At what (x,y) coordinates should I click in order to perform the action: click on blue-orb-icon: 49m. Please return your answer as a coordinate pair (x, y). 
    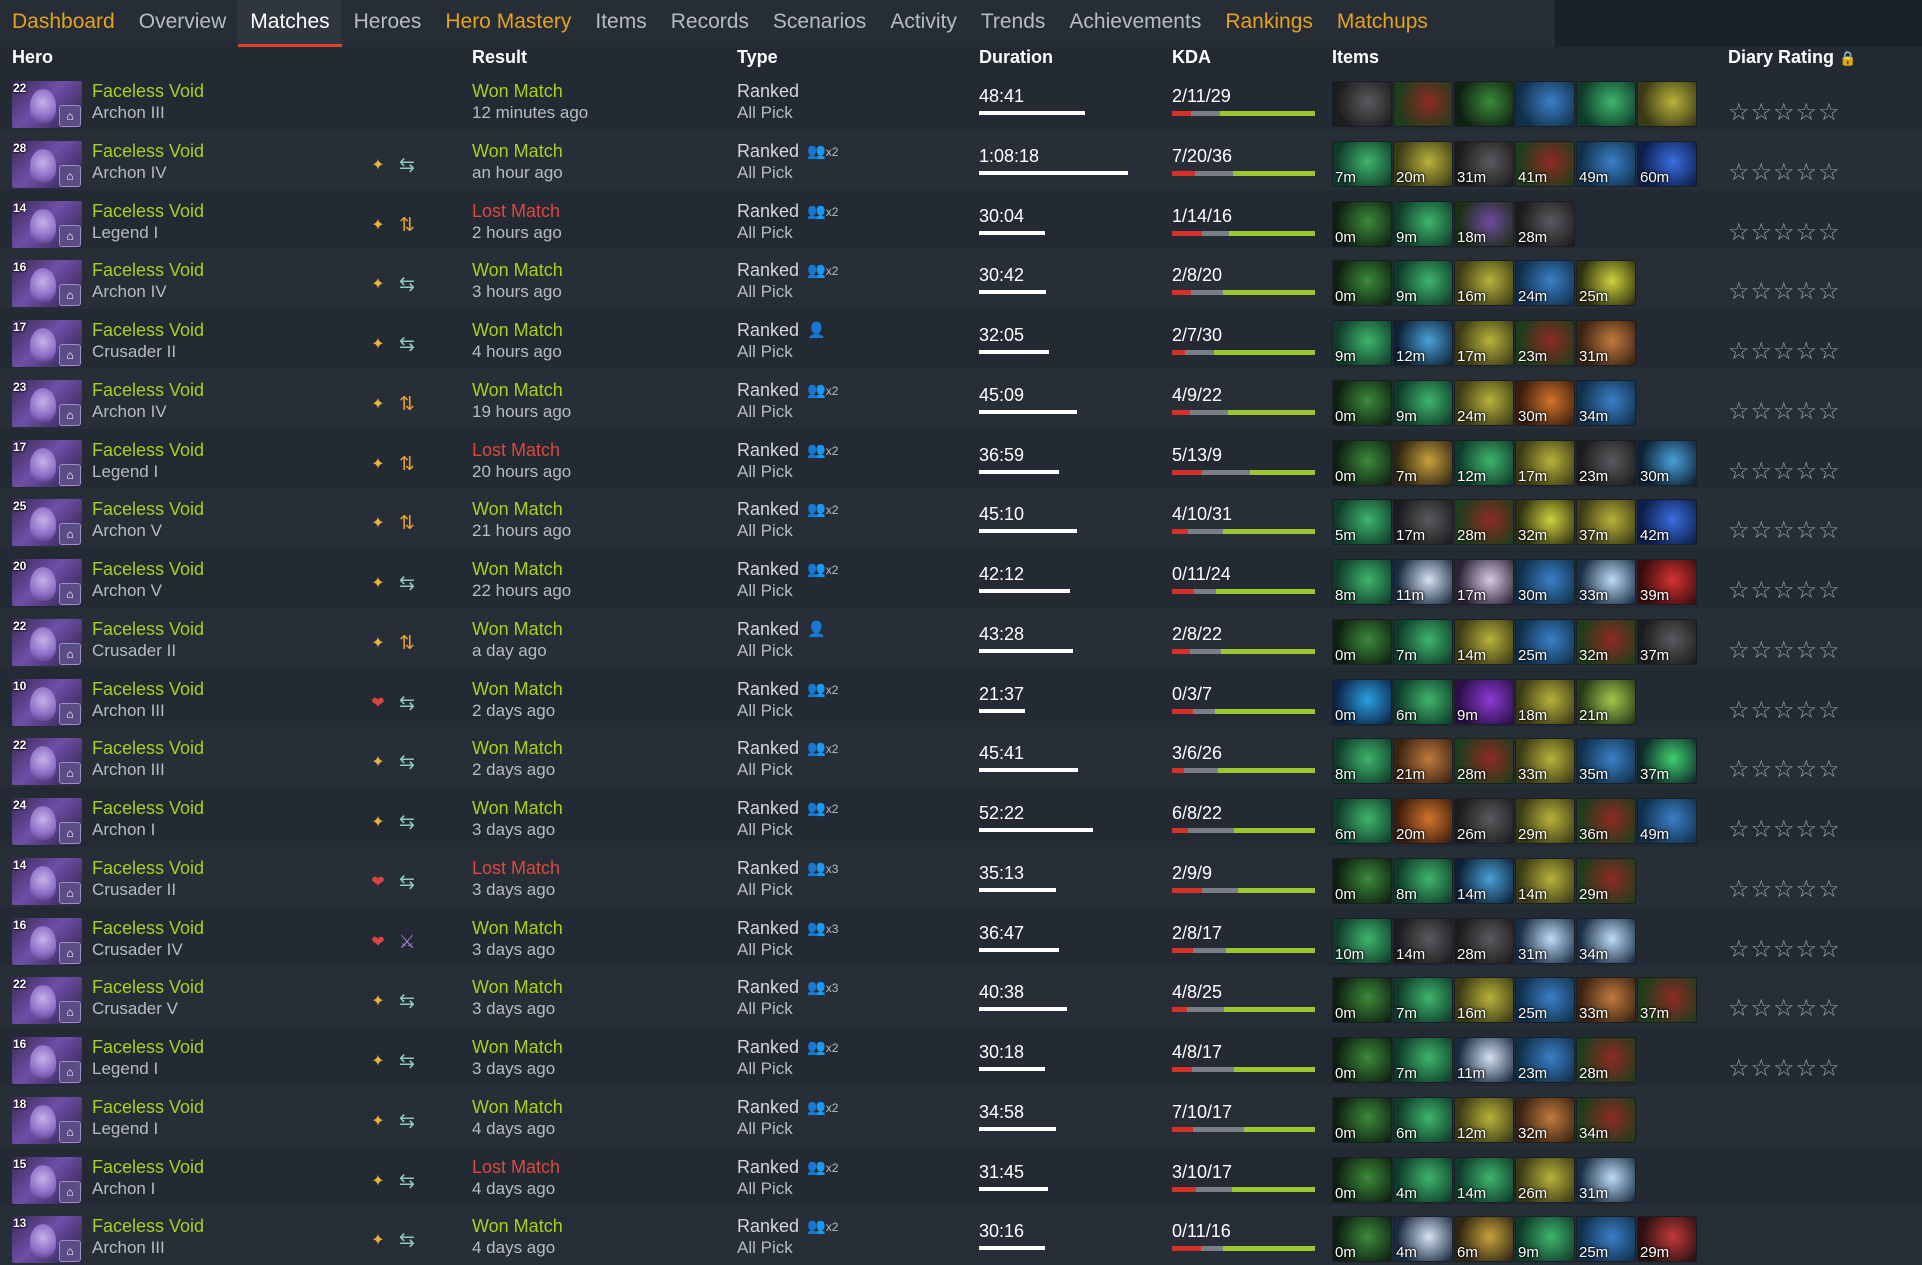
    Looking at the image, I should click on (1667, 821).